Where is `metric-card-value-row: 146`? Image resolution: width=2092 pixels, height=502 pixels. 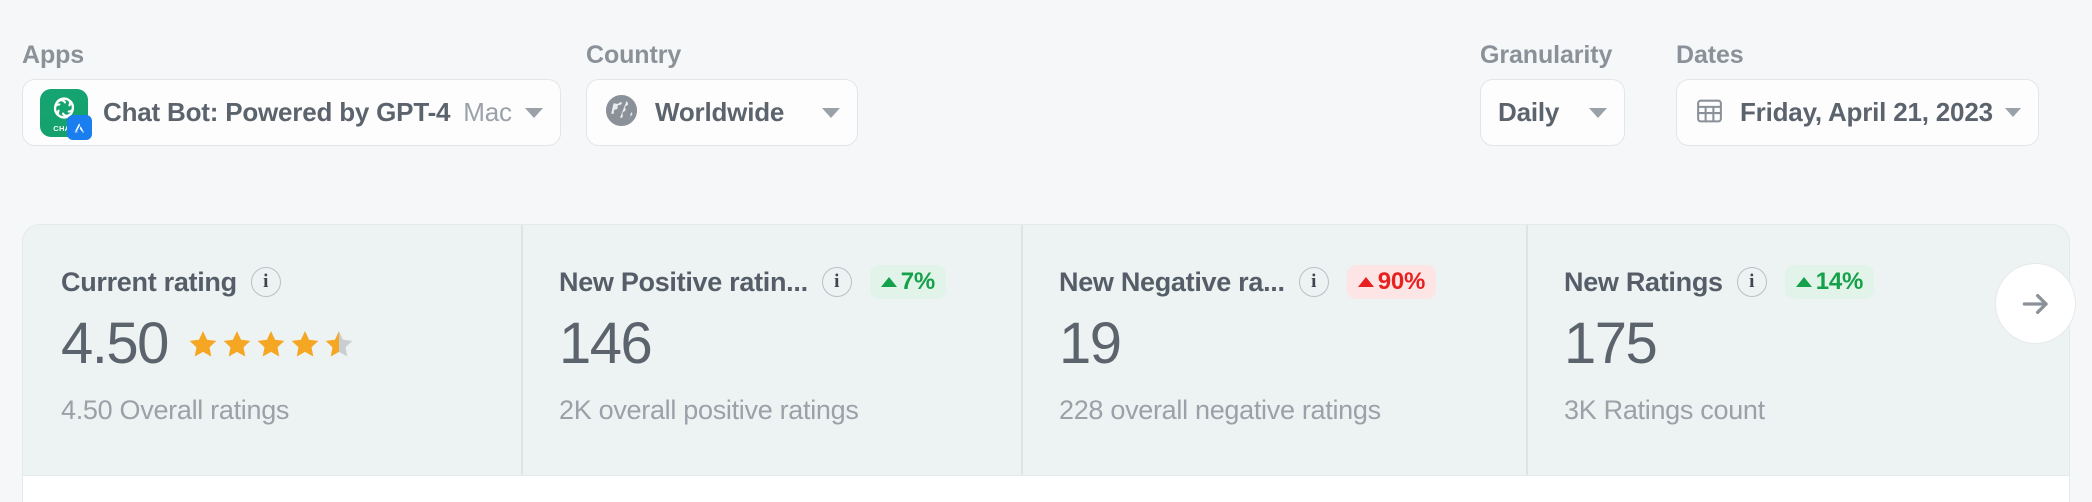
metric-card-value-row: 146 is located at coordinates (790, 344).